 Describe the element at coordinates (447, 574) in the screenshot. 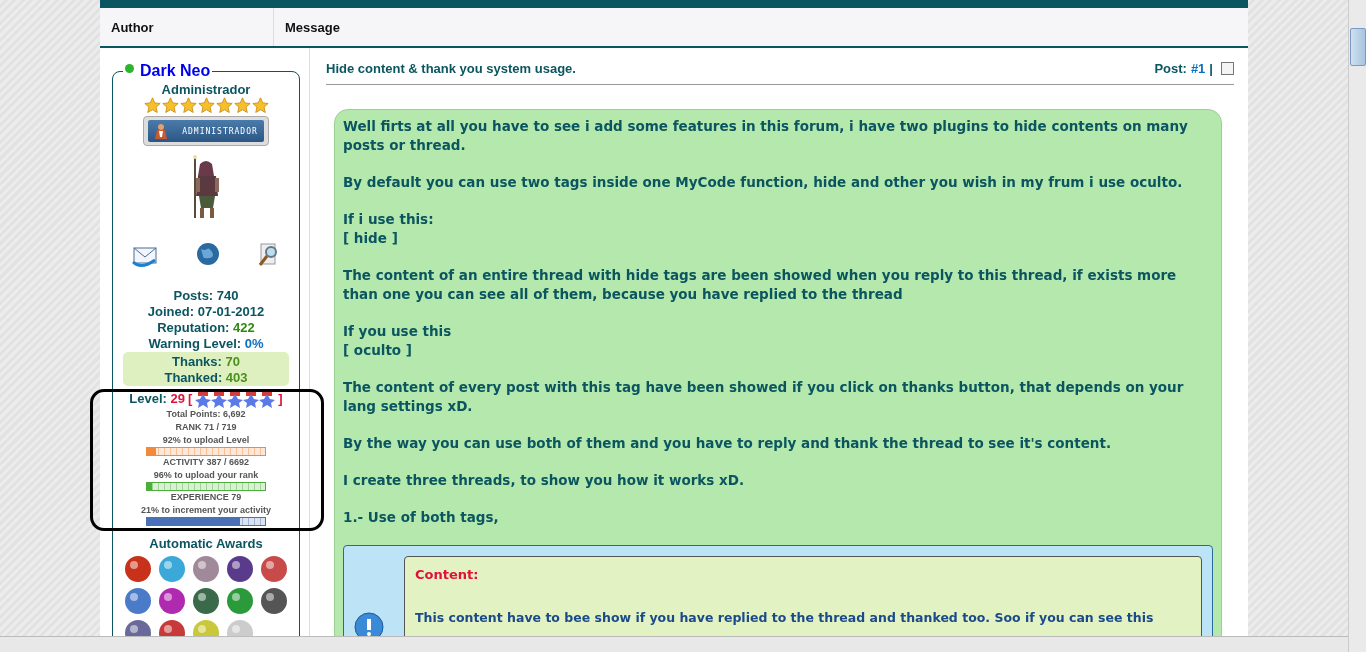

I see `content-label: Content:` at that location.